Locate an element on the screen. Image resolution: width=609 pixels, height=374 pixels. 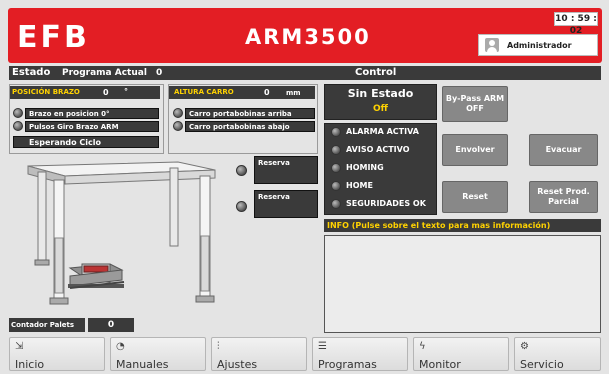
brazo-pos0-label: Brazo en posicion 0° is located at coordinates (92, 113).